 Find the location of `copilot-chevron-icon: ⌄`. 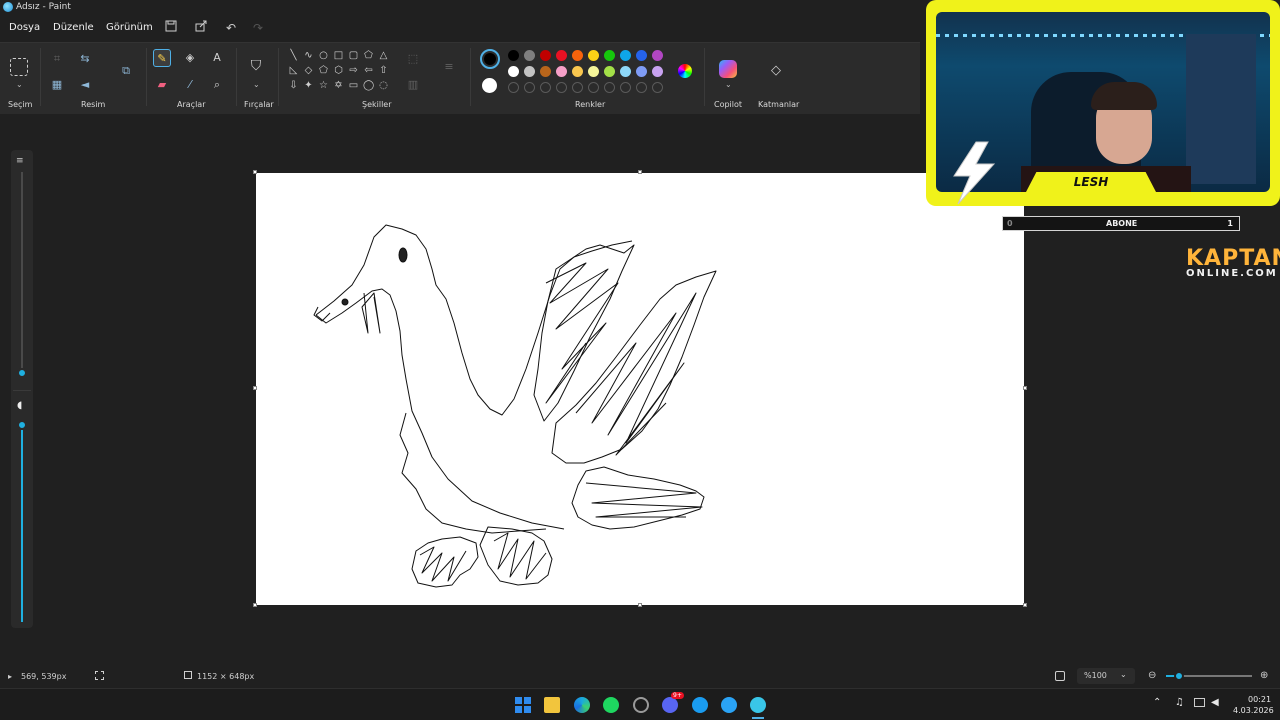

copilot-chevron-icon: ⌄ is located at coordinates (728, 84).